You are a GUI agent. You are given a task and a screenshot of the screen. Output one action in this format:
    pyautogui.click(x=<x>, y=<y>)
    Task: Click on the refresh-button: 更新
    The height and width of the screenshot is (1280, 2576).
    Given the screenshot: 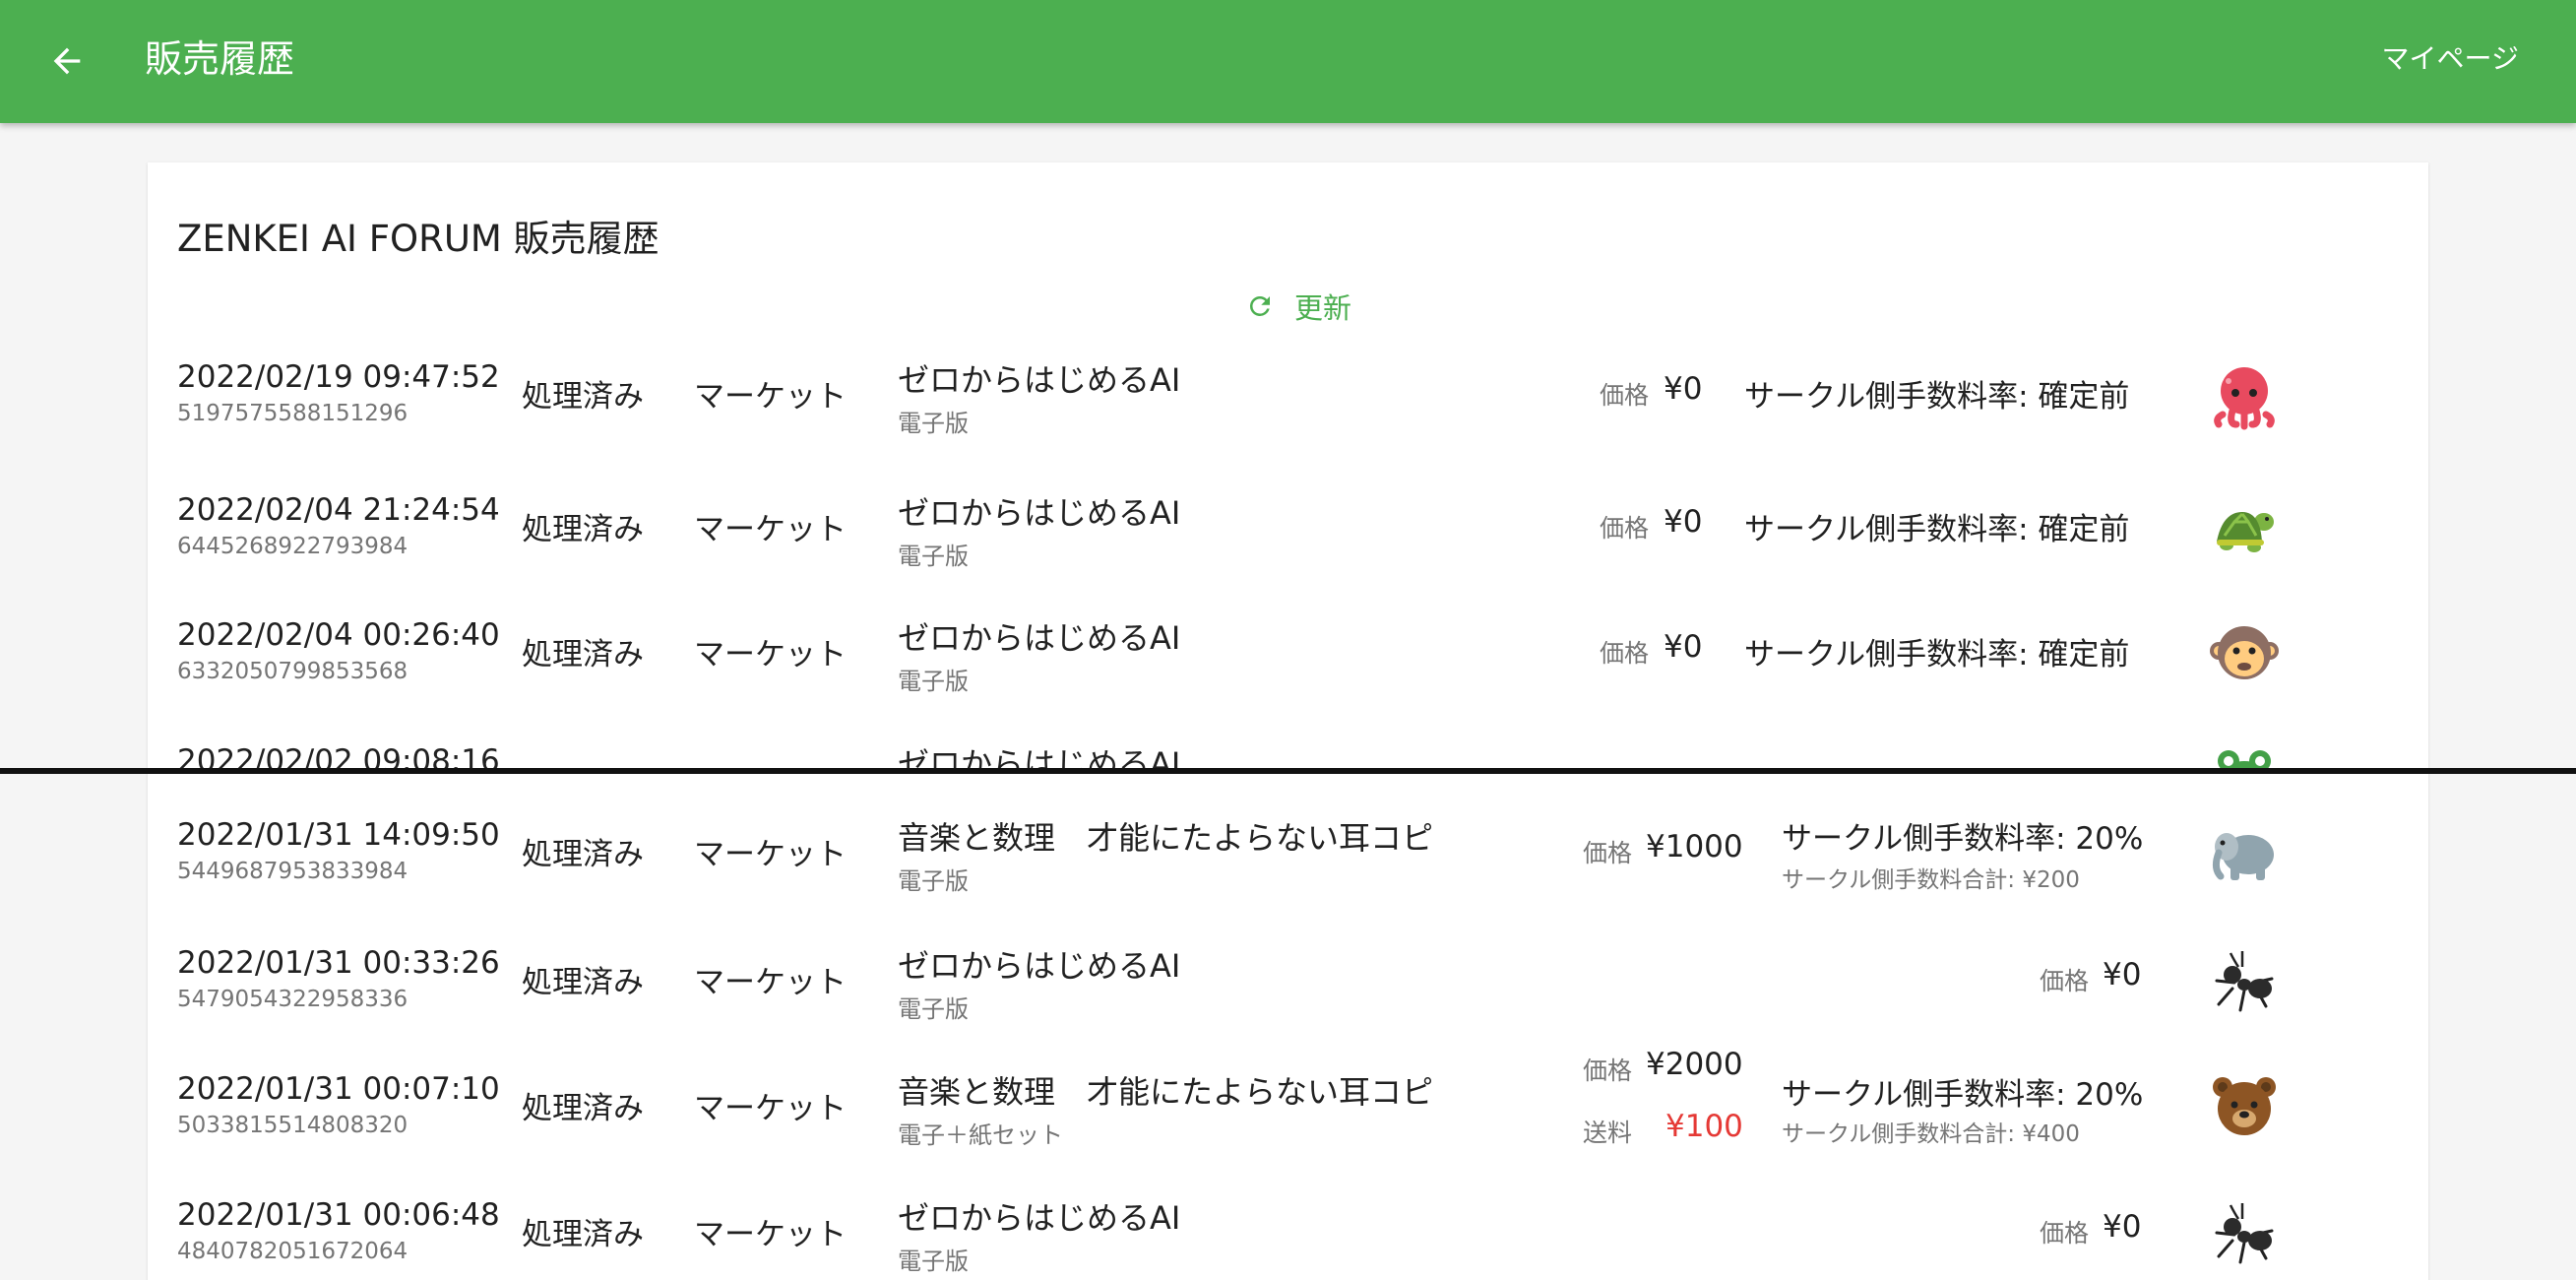 What is the action you would take?
    pyautogui.click(x=1298, y=306)
    